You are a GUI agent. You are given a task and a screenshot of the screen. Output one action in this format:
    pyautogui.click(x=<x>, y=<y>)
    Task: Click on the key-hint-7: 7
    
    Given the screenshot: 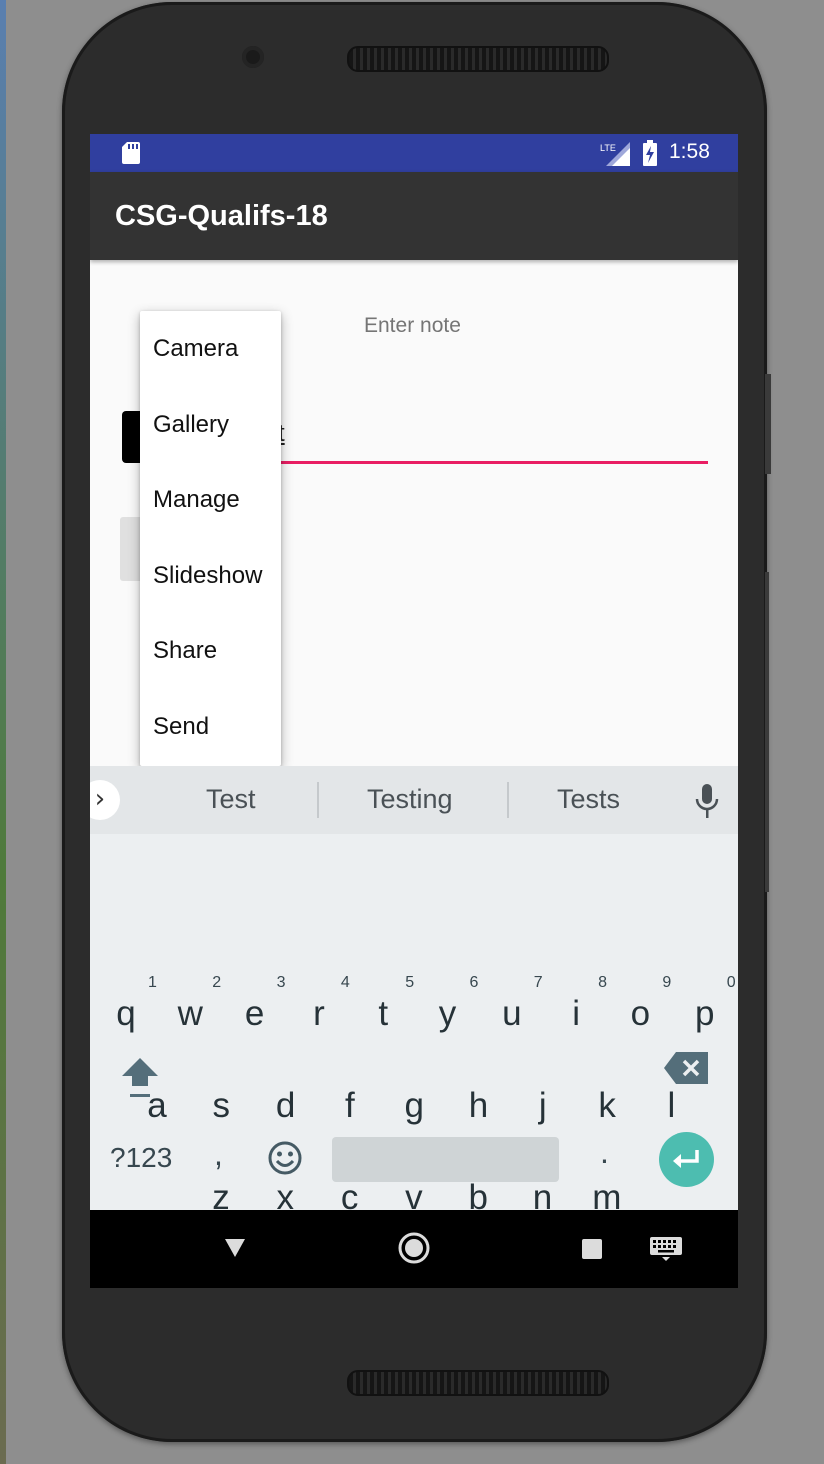 What is the action you would take?
    pyautogui.click(x=538, y=982)
    